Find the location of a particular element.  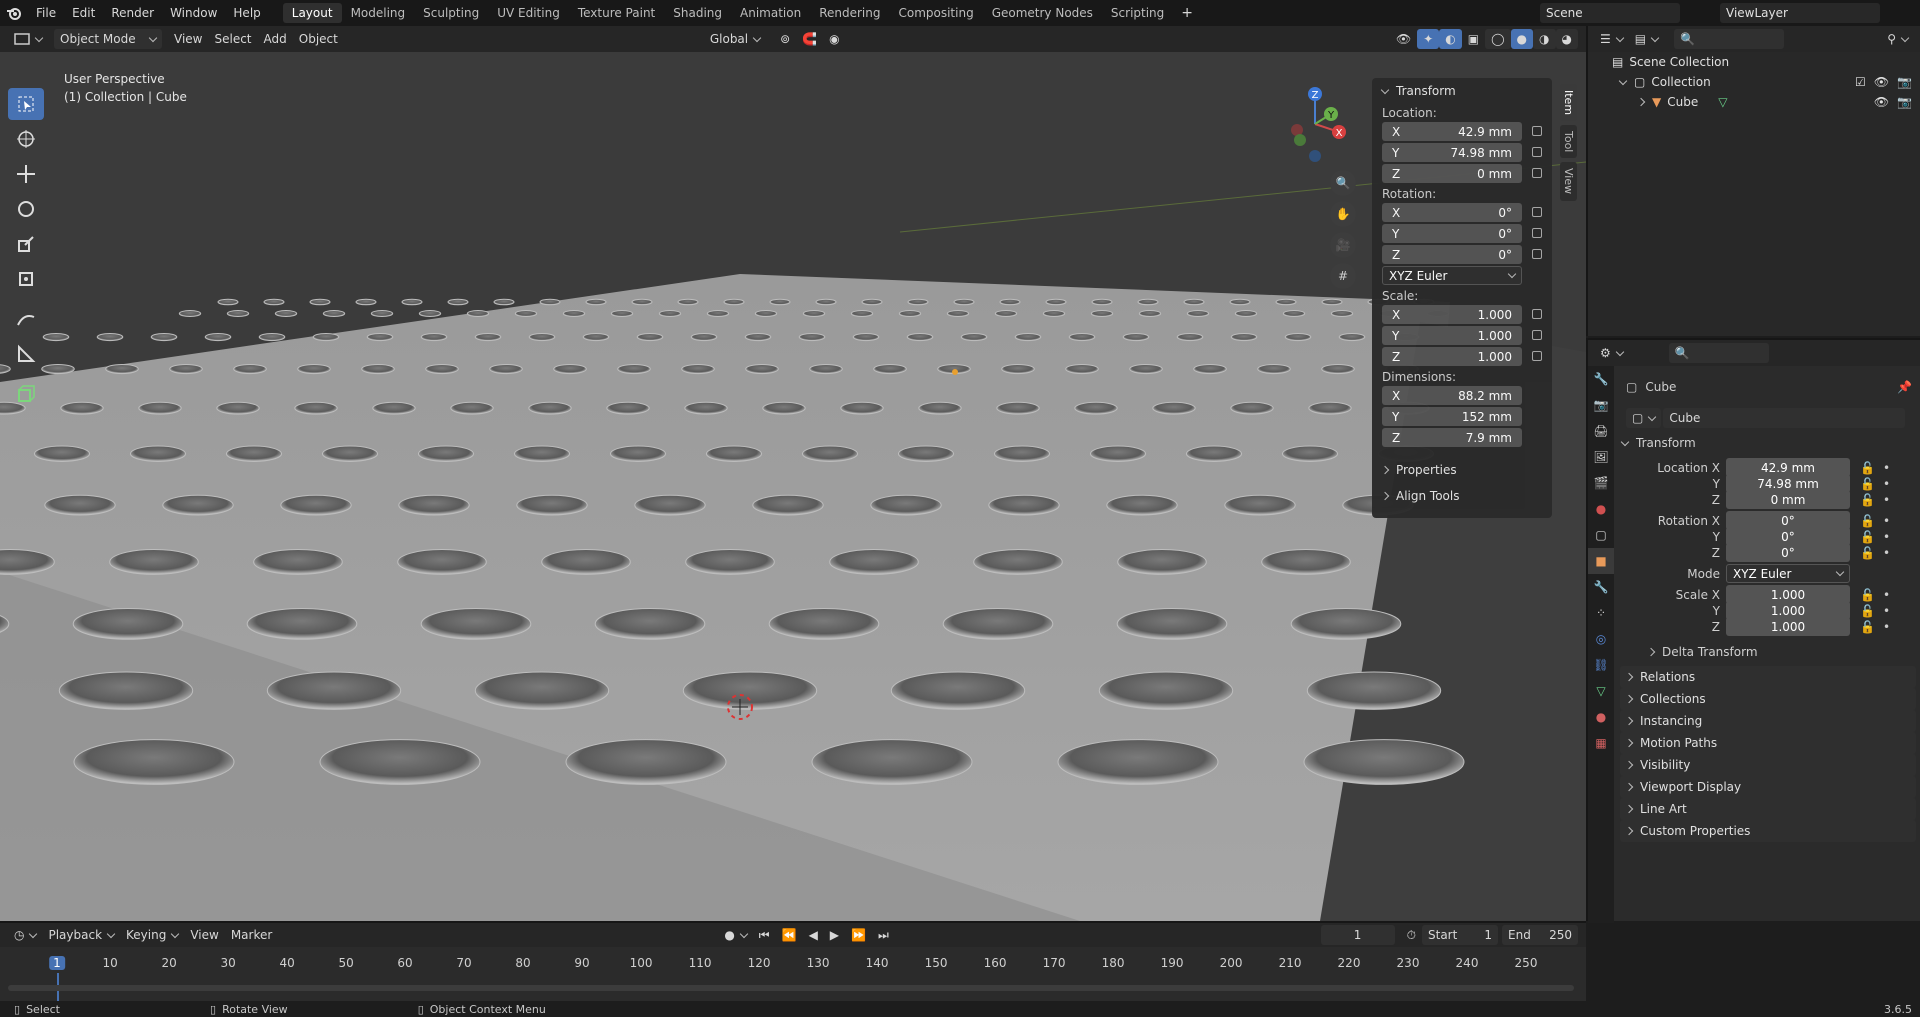

section-visibility: Visibility is located at coordinates (1768, 765).